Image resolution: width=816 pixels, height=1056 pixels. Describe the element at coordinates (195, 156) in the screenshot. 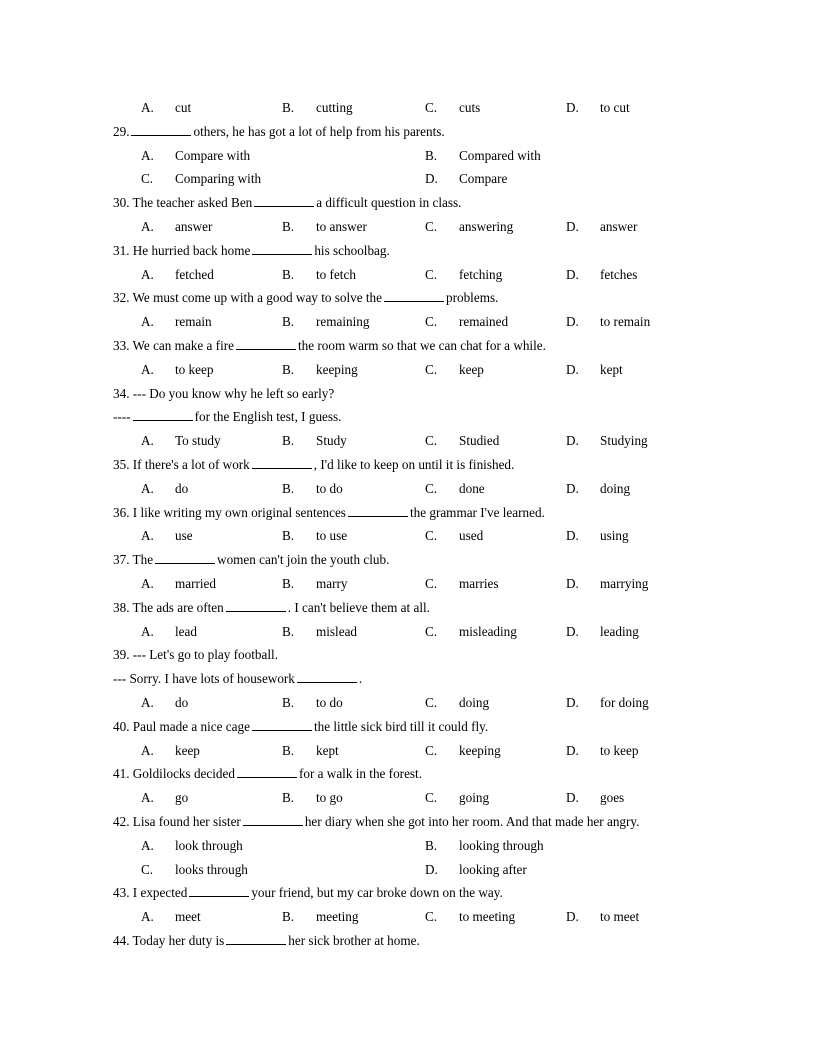

I see `option-a: A. Compare with` at that location.